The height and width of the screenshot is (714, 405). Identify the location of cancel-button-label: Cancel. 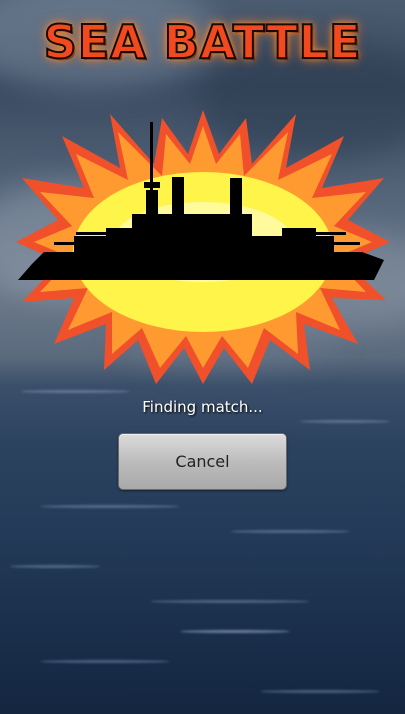
(202, 461).